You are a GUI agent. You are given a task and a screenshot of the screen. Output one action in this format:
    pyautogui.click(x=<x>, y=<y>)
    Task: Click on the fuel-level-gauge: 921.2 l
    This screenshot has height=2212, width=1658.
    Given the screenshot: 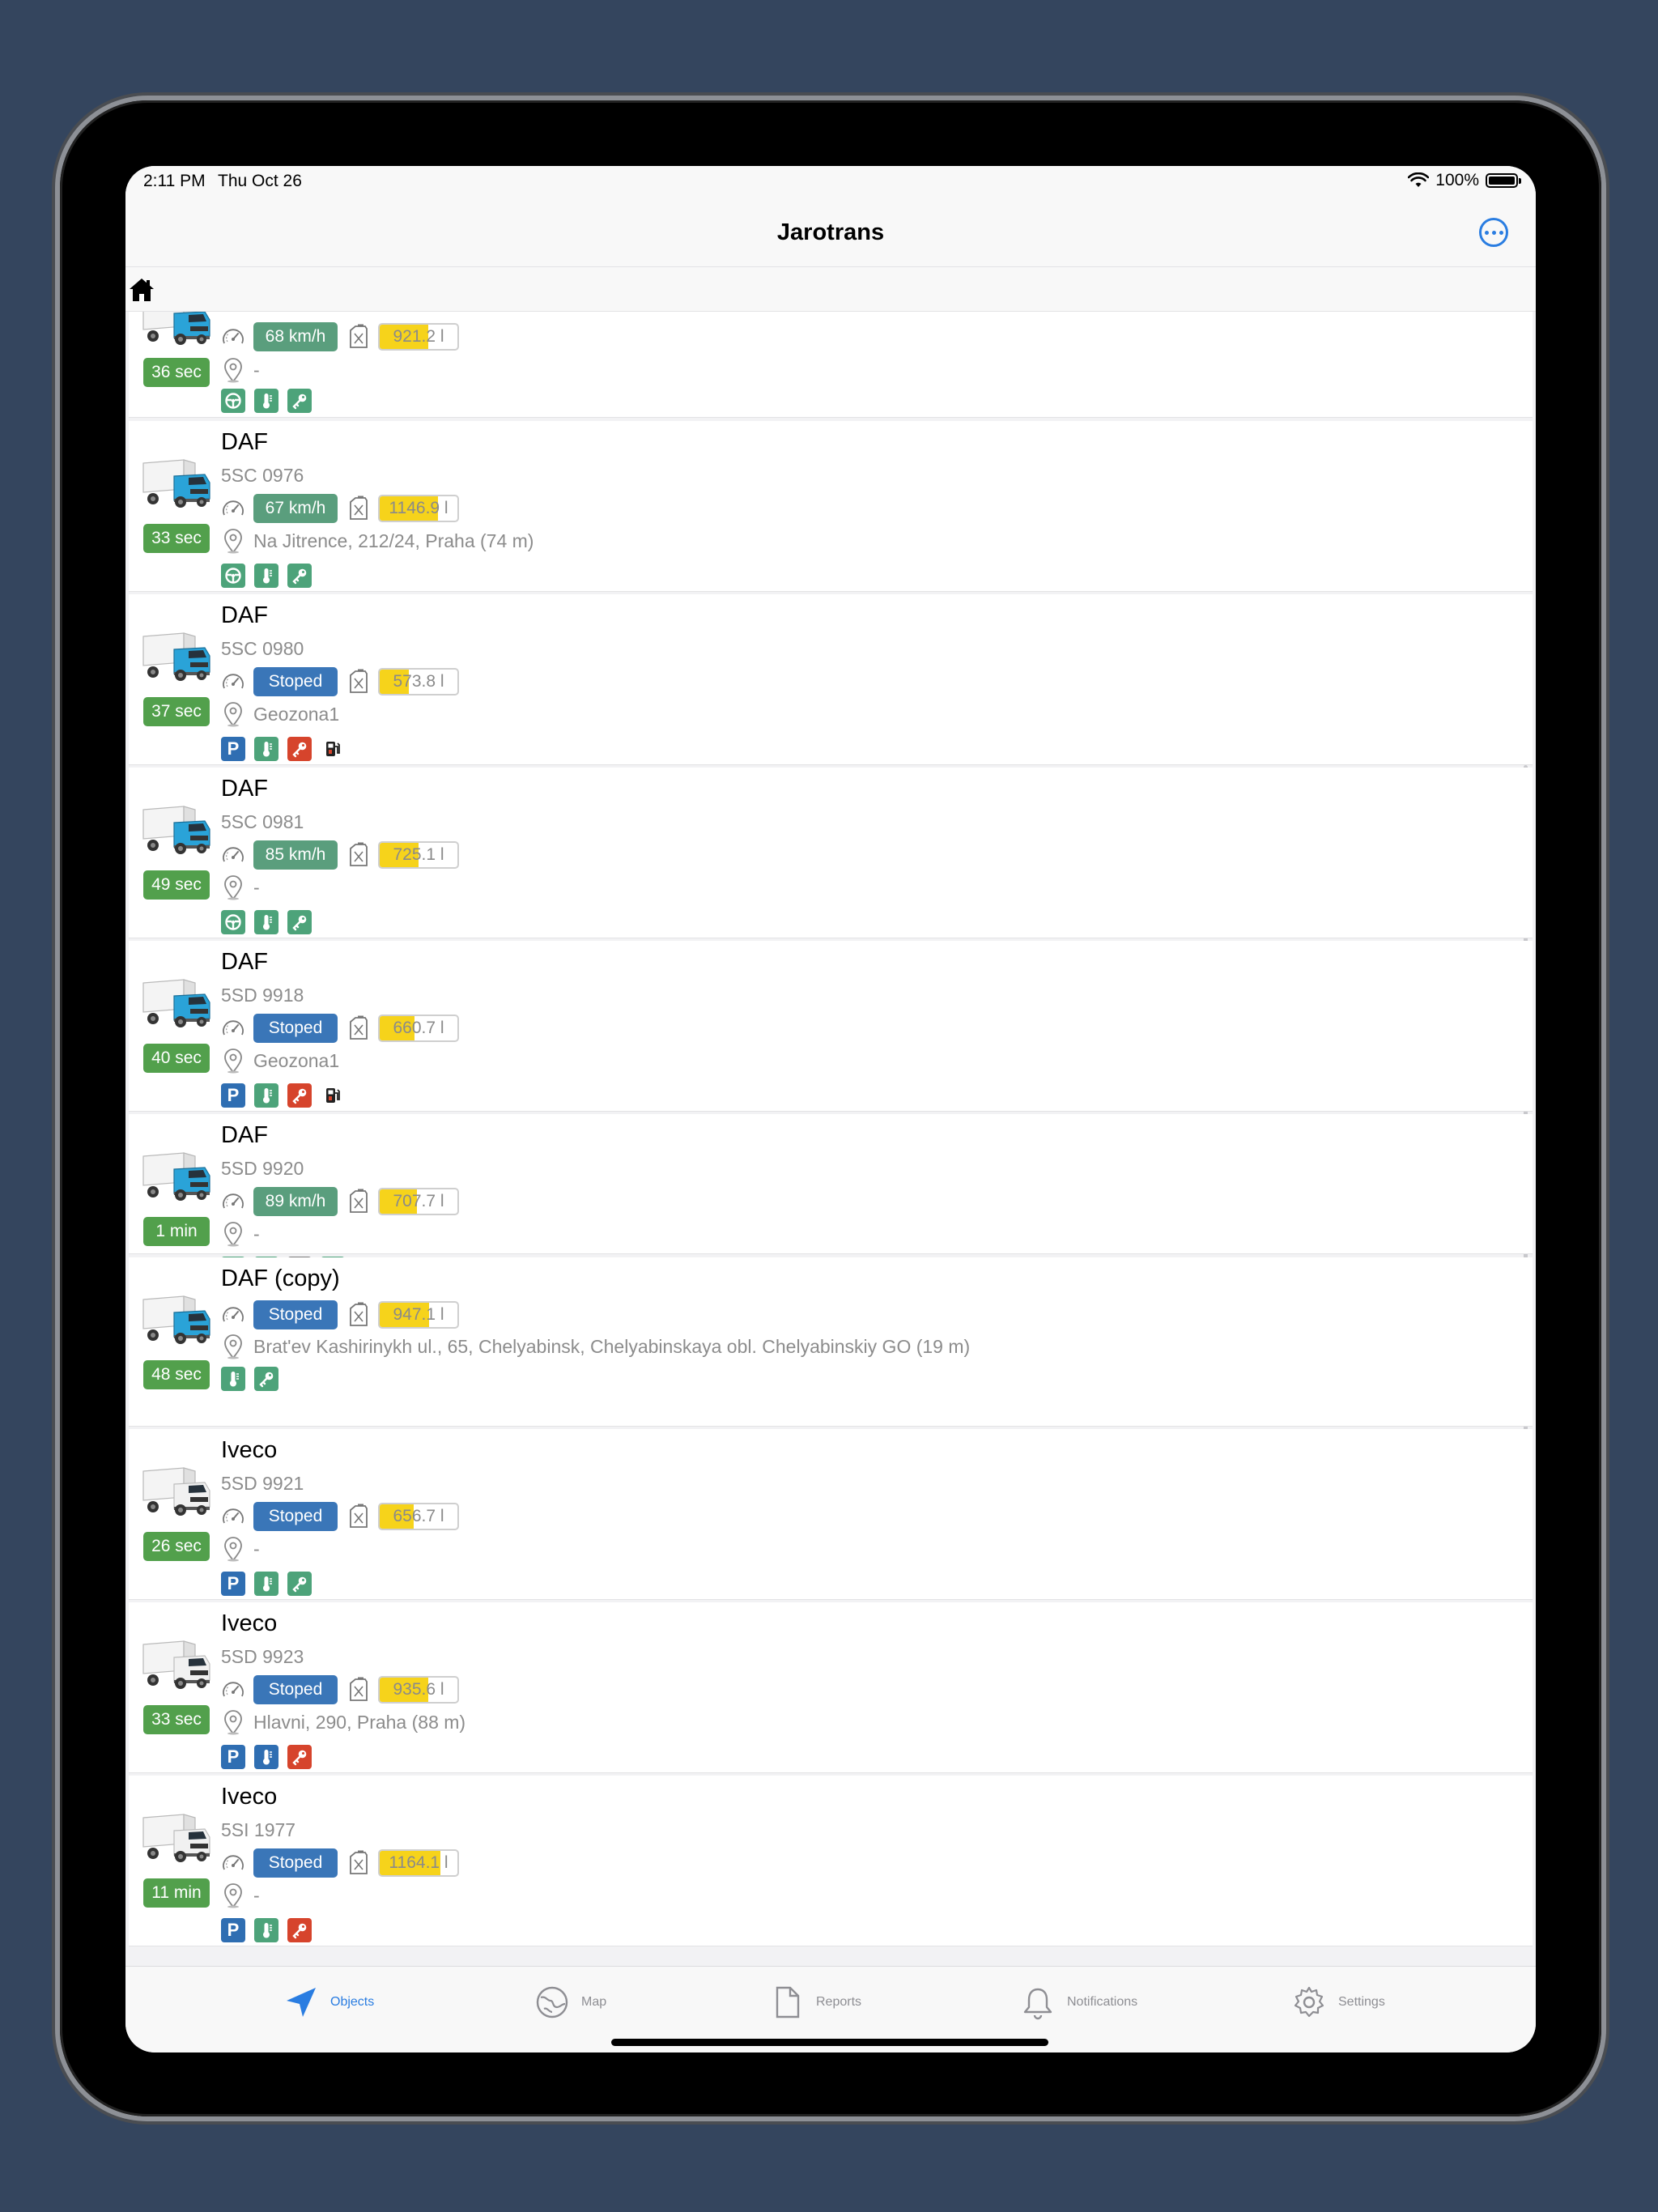 What is the action you would take?
    pyautogui.click(x=418, y=337)
    